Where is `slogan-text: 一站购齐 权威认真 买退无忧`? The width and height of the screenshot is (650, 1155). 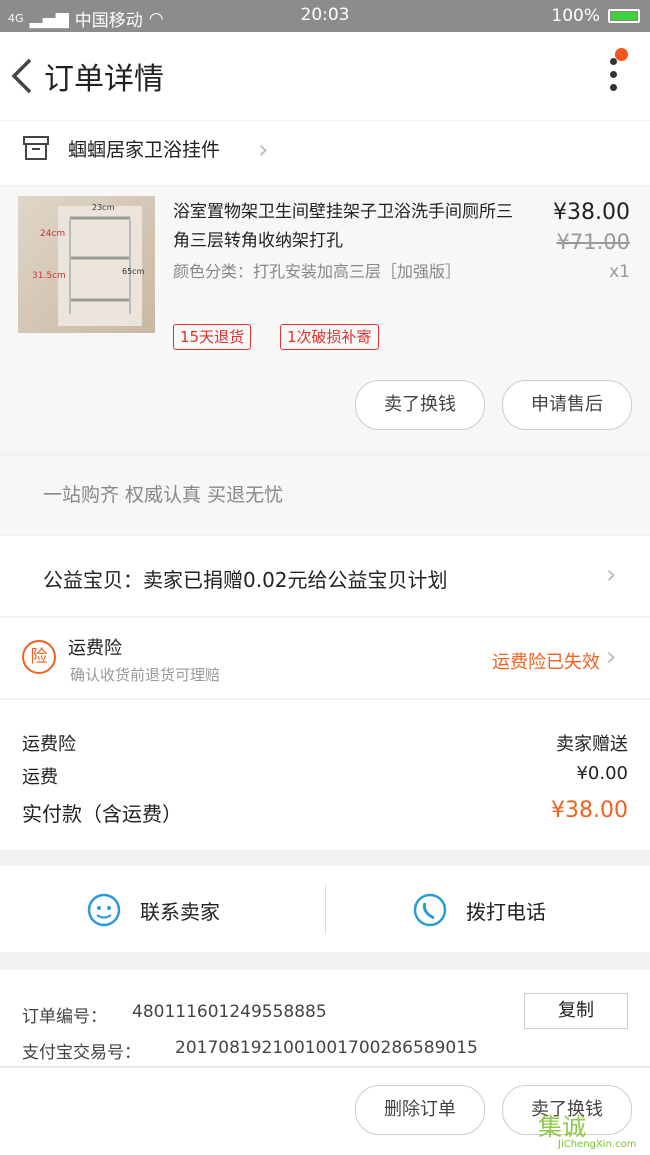
slogan-text: 一站购齐 权威认真 买退无忧 is located at coordinates (163, 495).